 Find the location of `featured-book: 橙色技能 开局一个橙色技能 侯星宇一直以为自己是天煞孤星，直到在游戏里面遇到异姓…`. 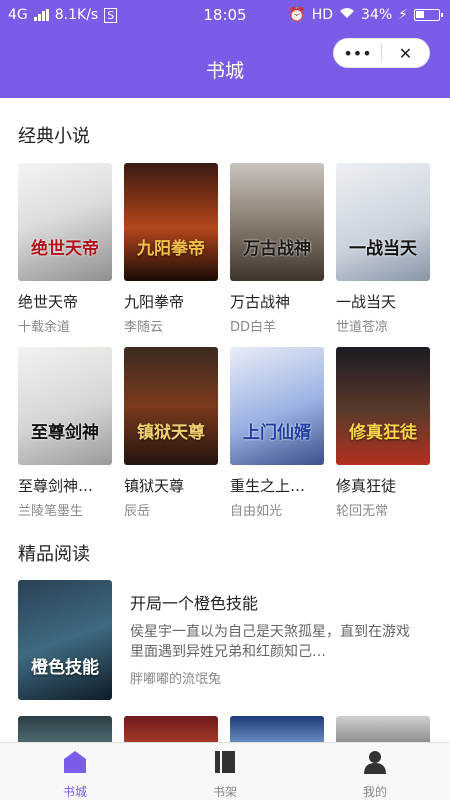

featured-book: 橙色技能 开局一个橙色技能 侯星宇一直以为自己是天煞孤星，直到在游戏里面遇到异姓… is located at coordinates (225, 640).